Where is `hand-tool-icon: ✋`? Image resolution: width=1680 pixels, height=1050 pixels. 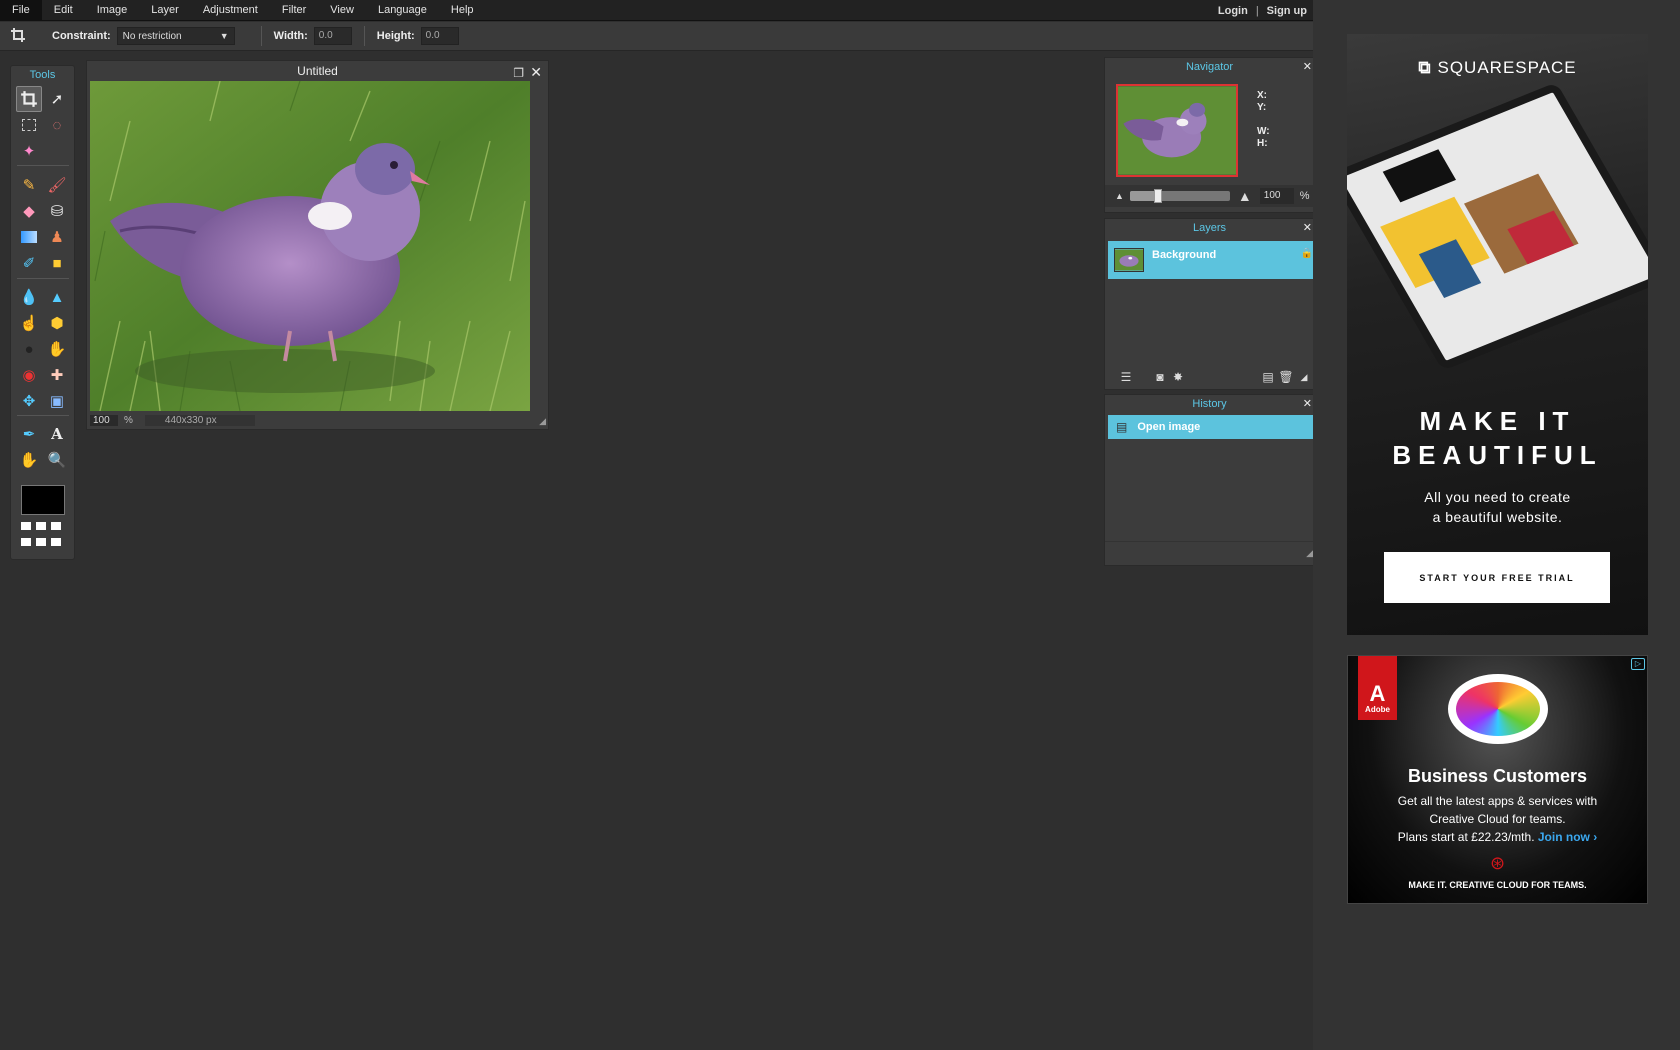
hand-tool-icon: ✋ is located at coordinates (29, 460).